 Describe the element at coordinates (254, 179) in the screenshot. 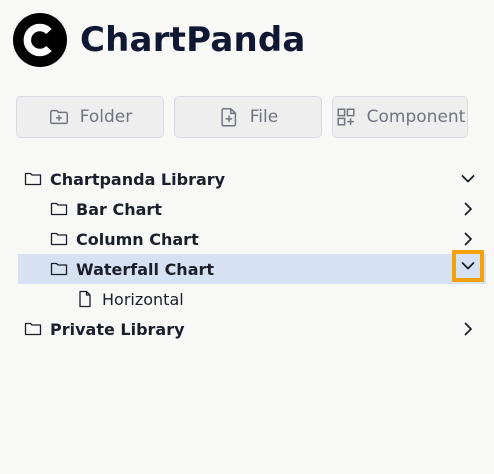

I see `tree-item-chartpanda-library: Chartpanda Library` at that location.